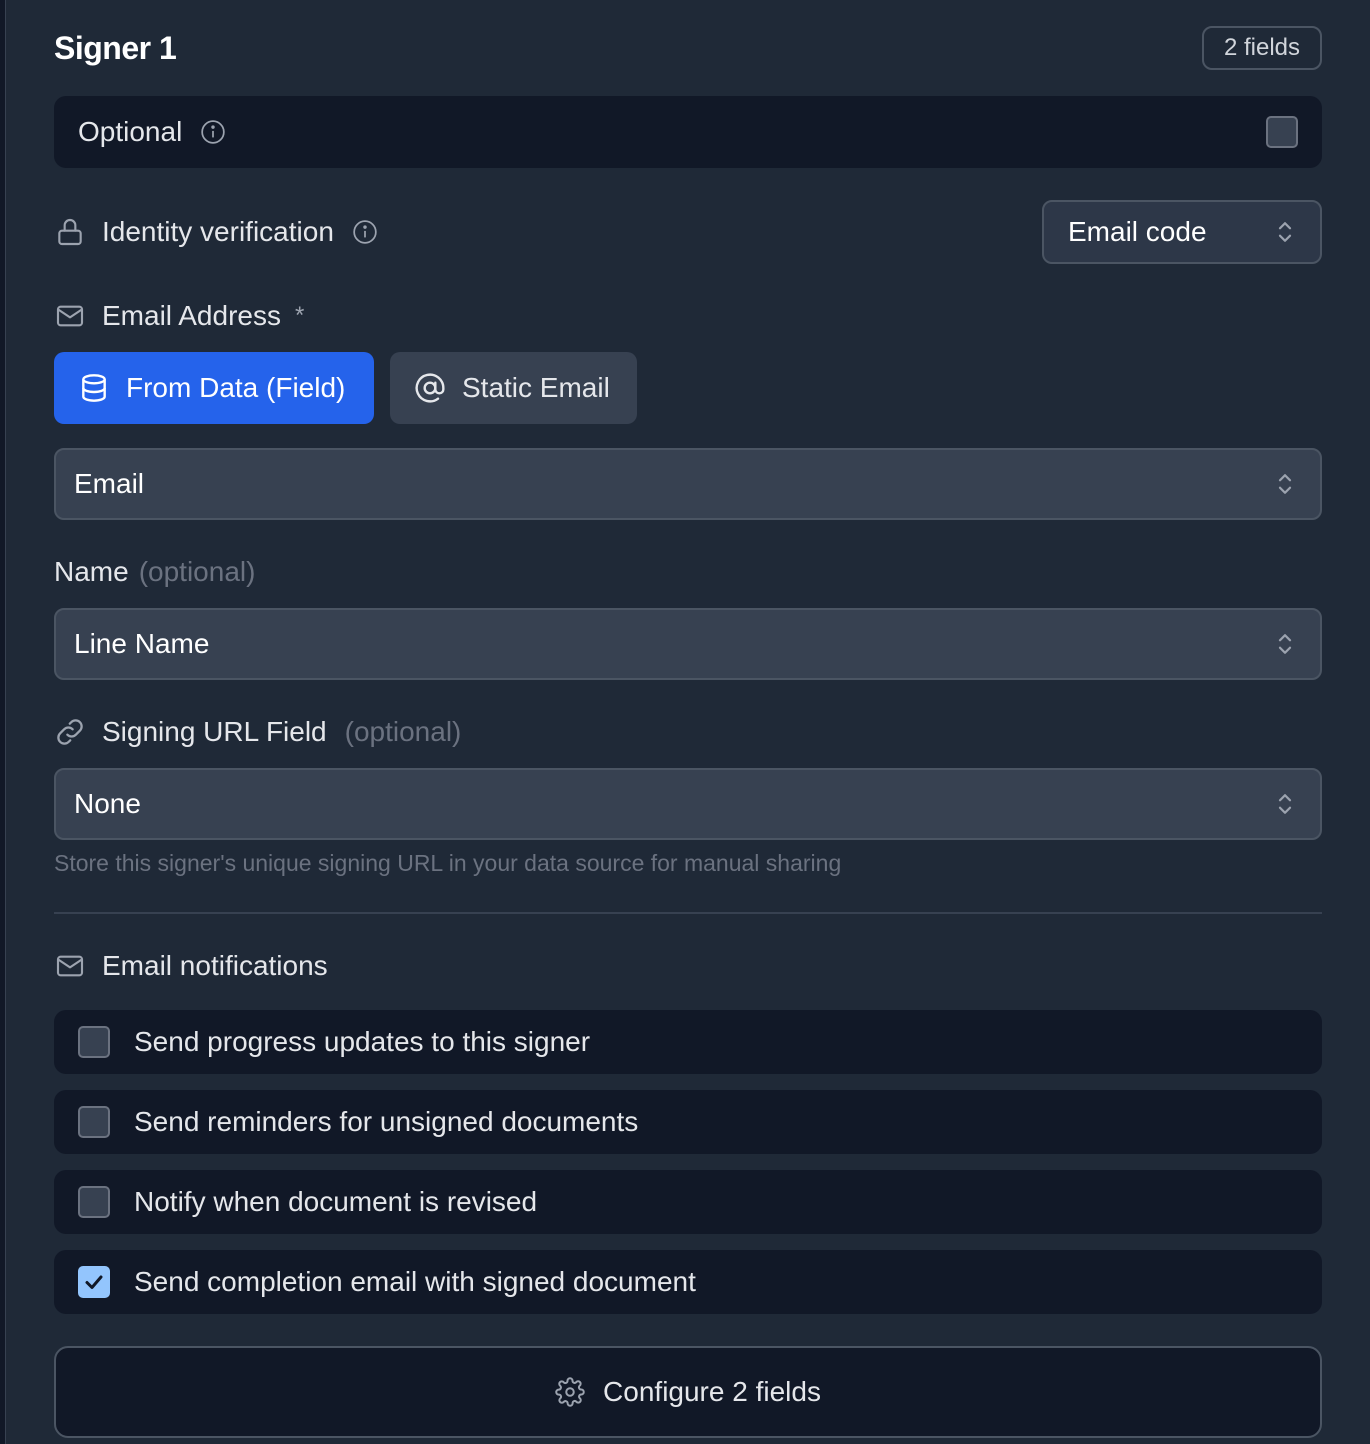 The image size is (1370, 1444). I want to click on static-email-button: Static Email, so click(513, 388).